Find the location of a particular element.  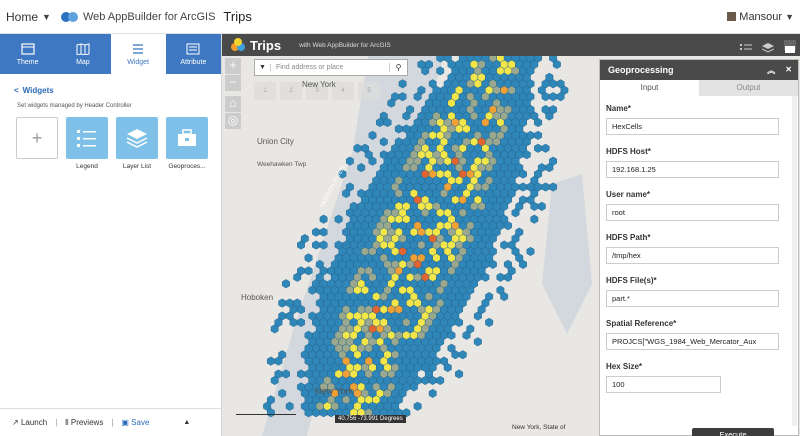

tab-label: Widget is located at coordinates (138, 62).